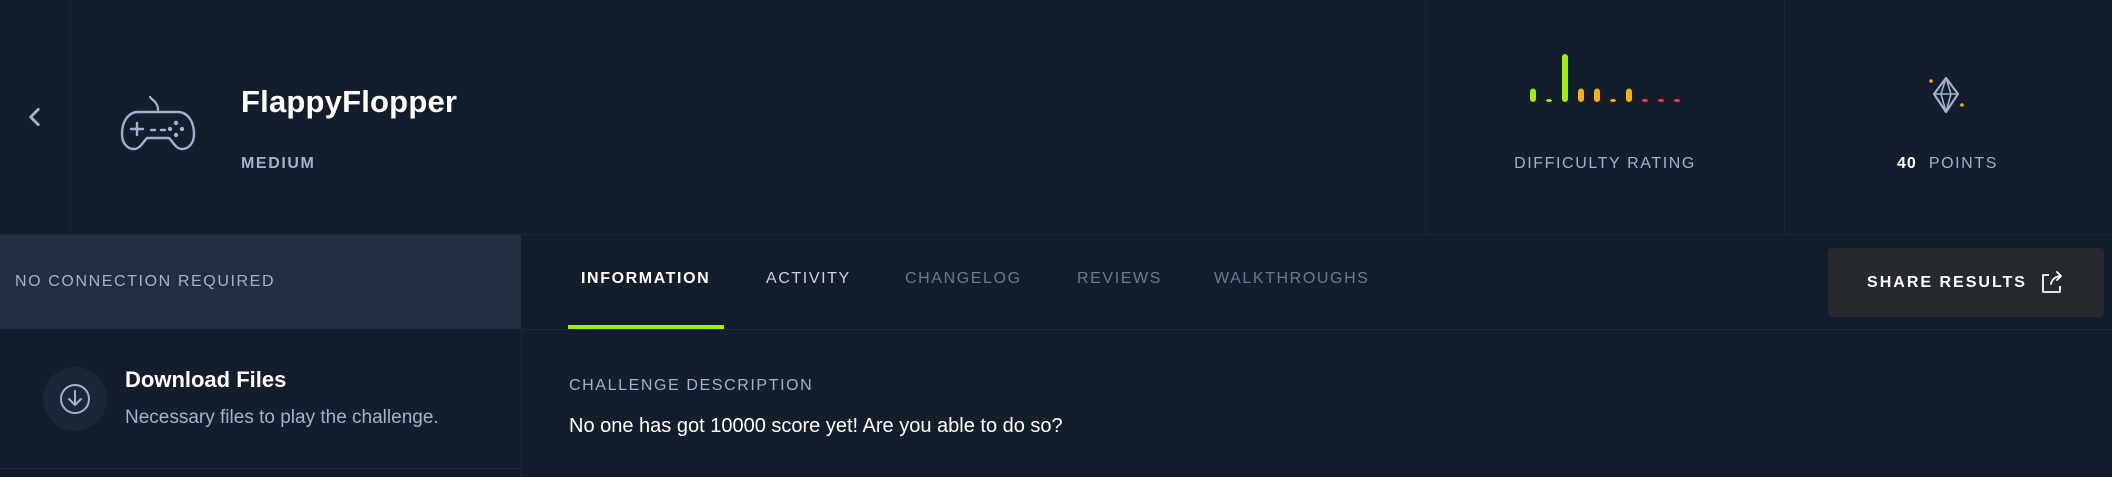  What do you see at coordinates (2052, 281) in the screenshot?
I see `external-share-icon` at bounding box center [2052, 281].